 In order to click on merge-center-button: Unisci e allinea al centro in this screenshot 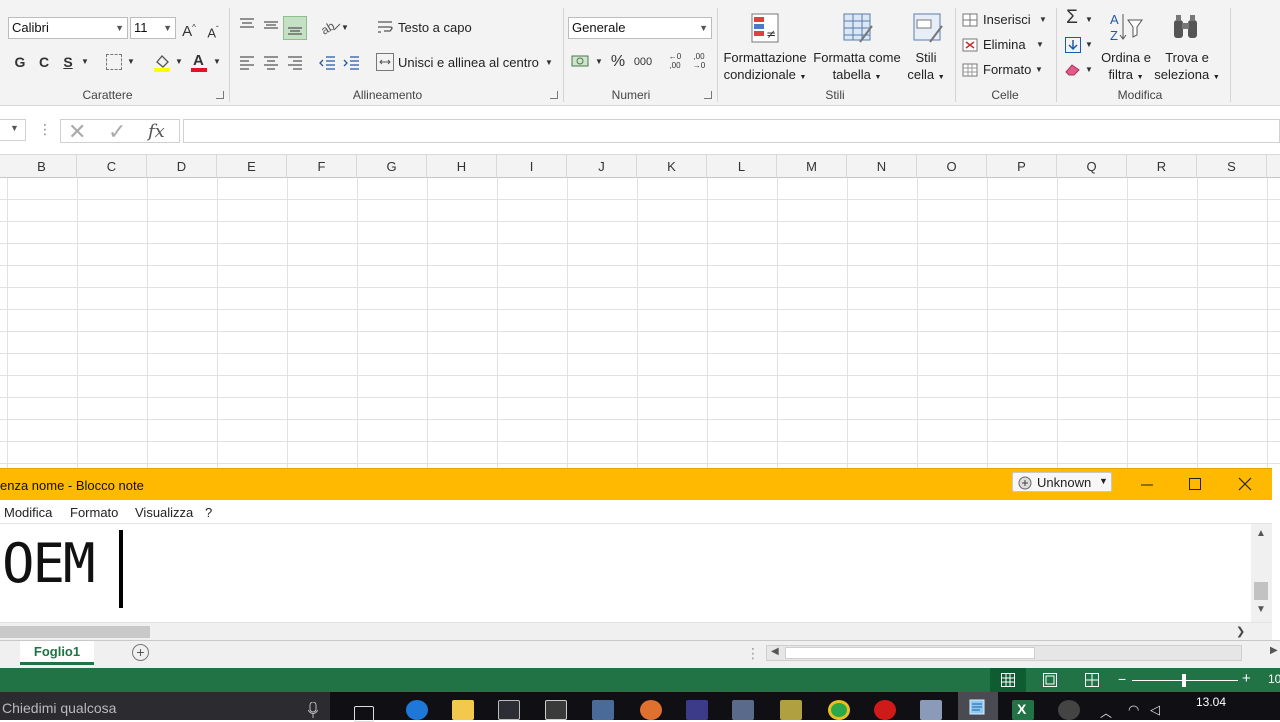, I will do `click(468, 62)`.